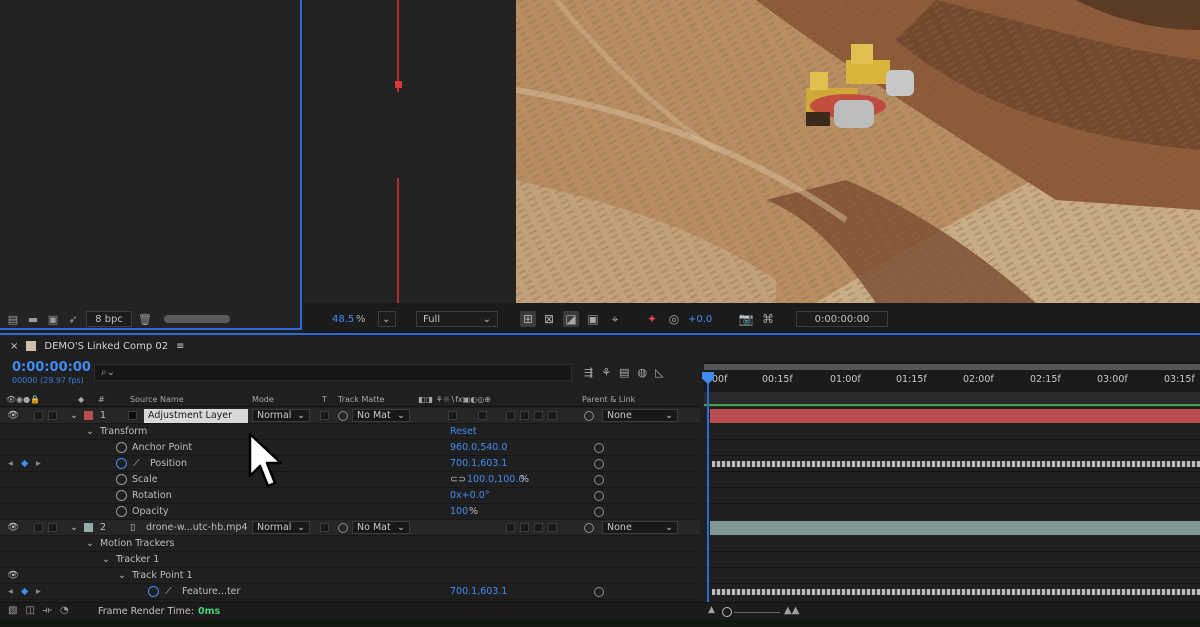 This screenshot has height=627, width=1200. What do you see at coordinates (552, 527) in the screenshot?
I see `3d-switch` at bounding box center [552, 527].